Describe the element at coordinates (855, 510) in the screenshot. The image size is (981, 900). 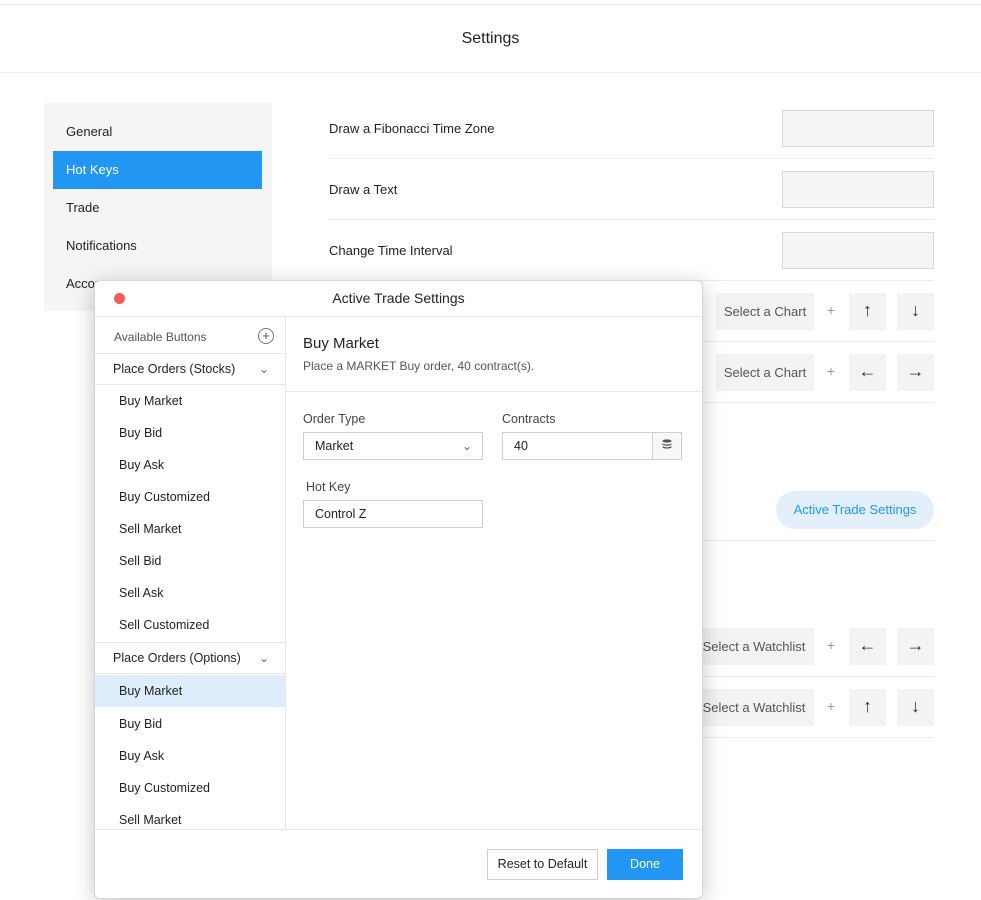
I see `active-trade-settings-button: Active Trade Settings` at that location.